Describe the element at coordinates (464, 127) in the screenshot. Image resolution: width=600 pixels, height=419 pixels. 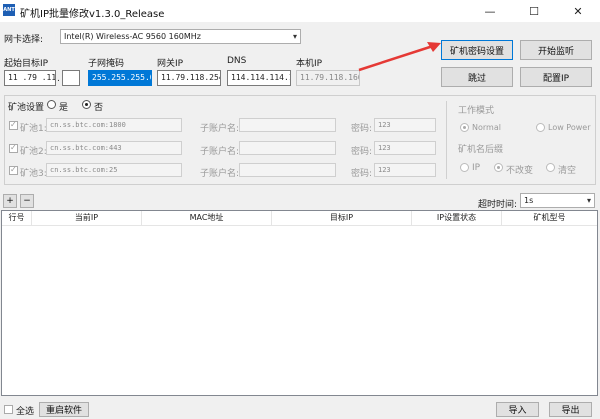
I see `mode-normal-radio` at that location.